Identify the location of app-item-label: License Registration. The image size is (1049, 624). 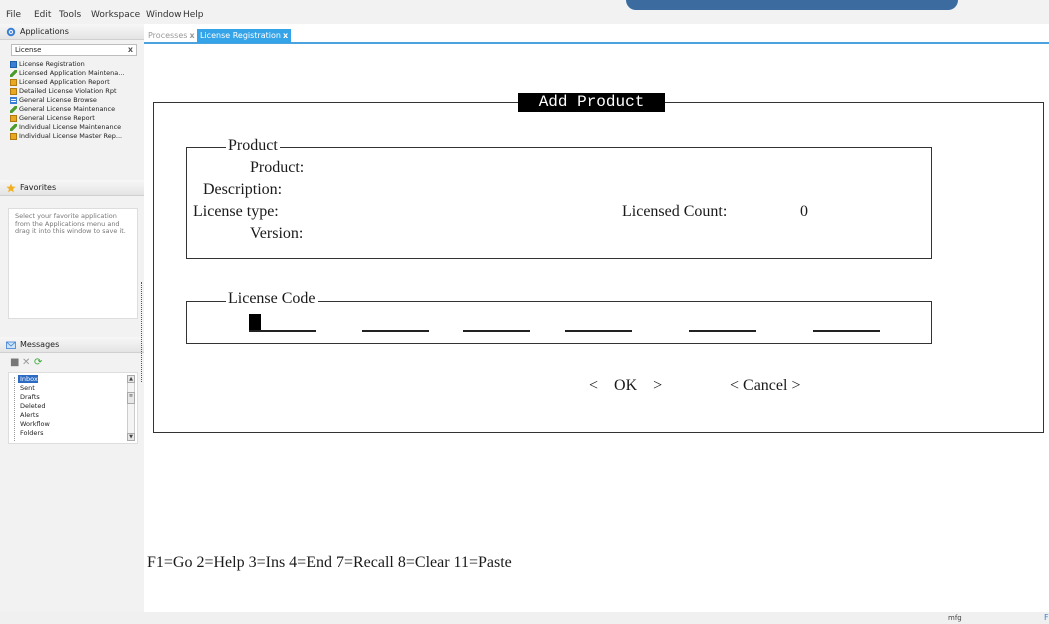
(52, 64).